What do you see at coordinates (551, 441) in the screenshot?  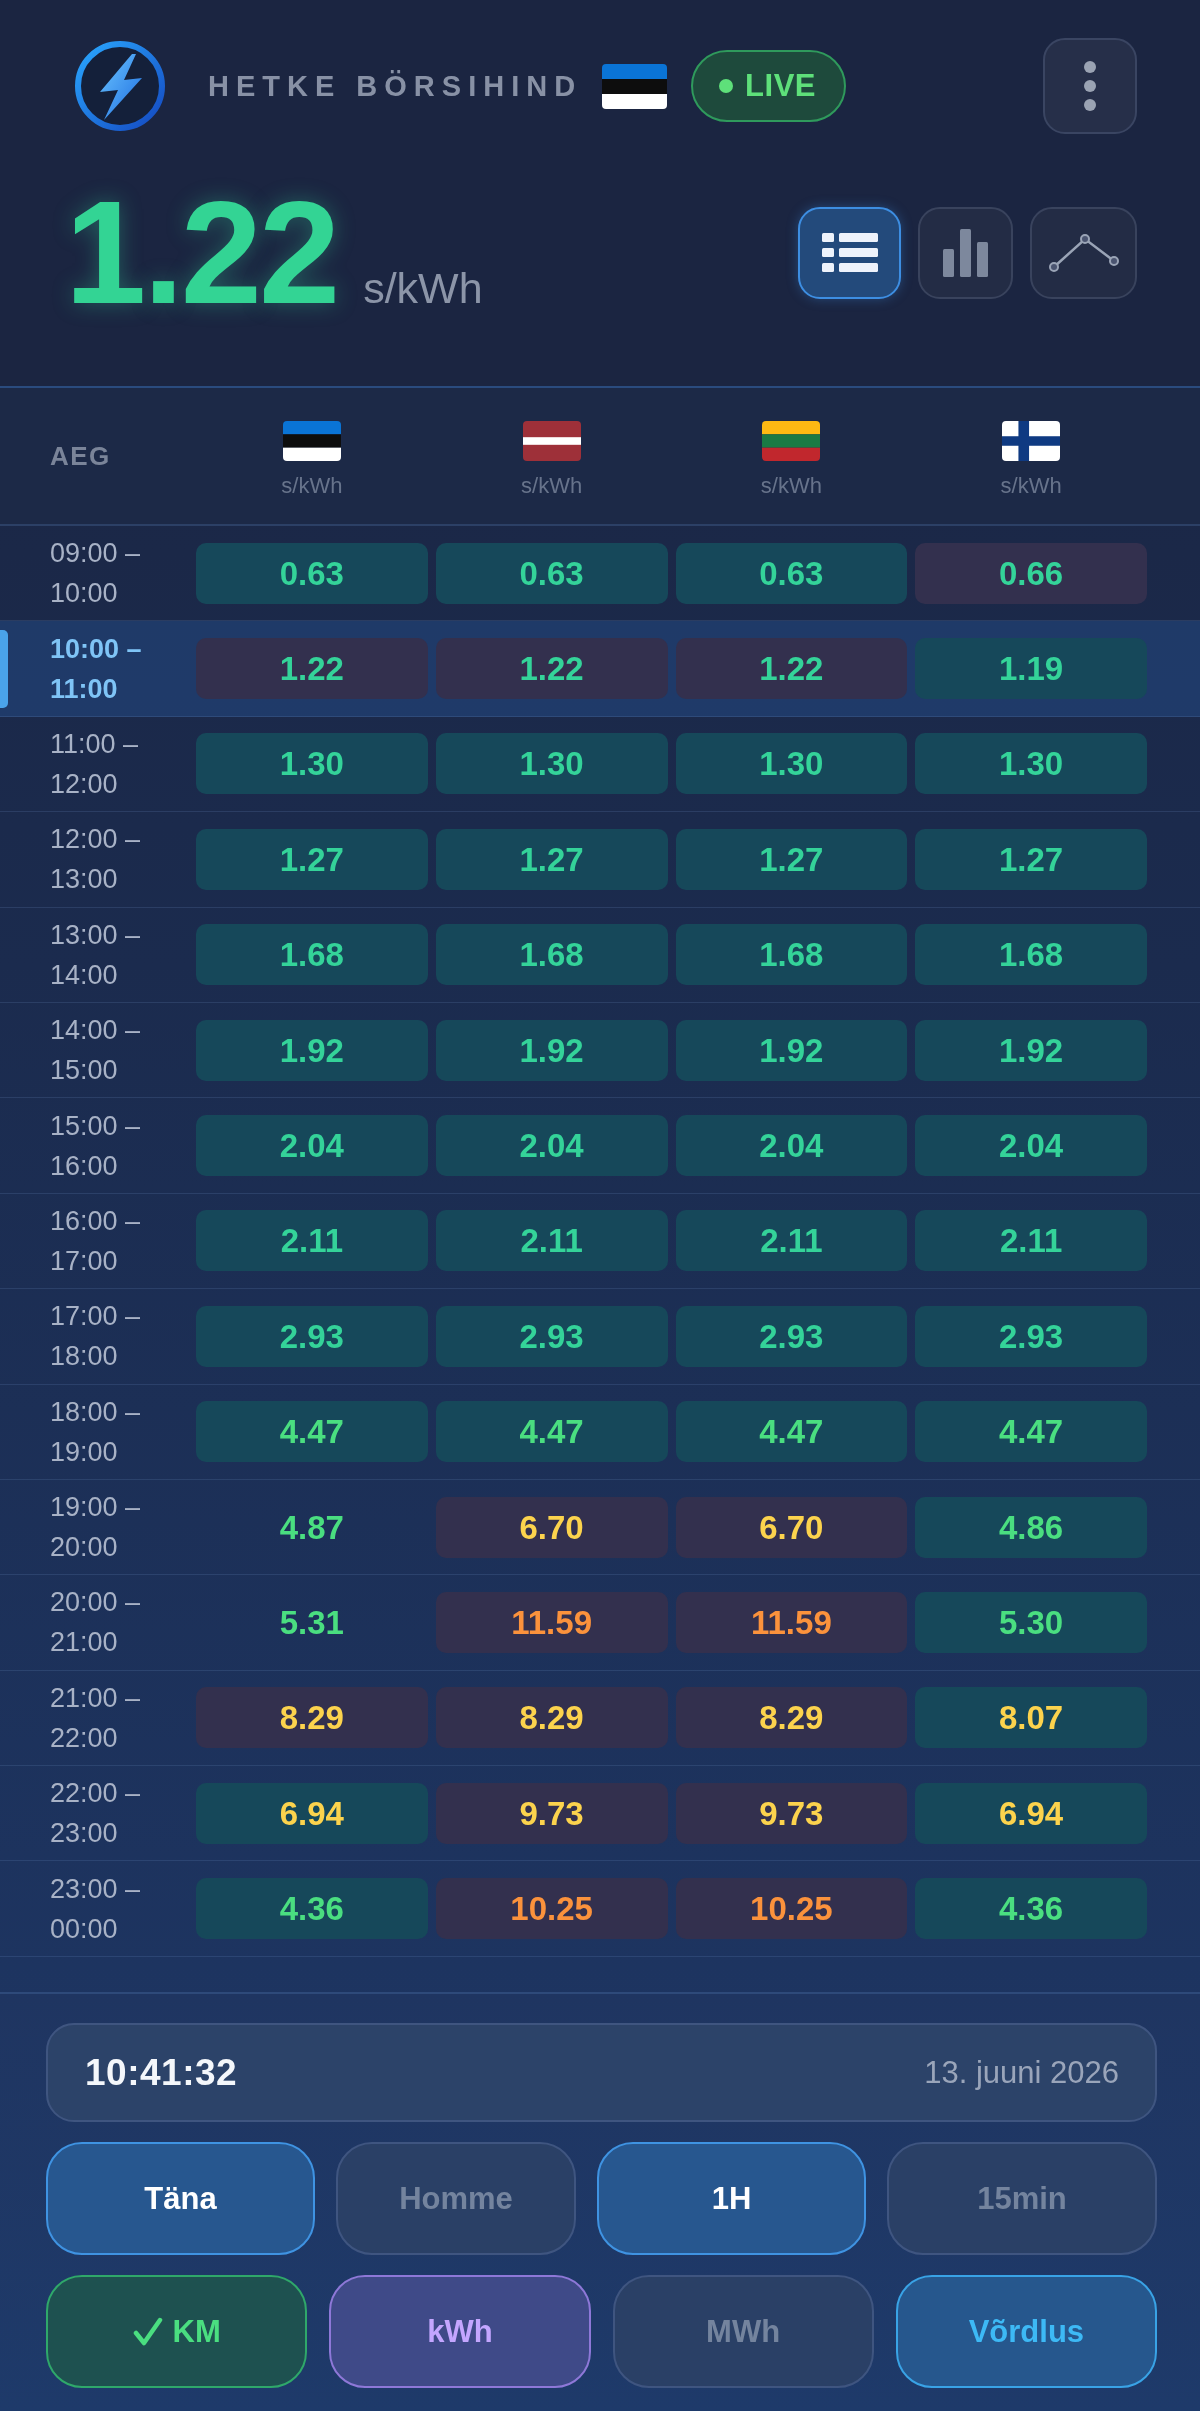 I see `latvia-flag-icon` at bounding box center [551, 441].